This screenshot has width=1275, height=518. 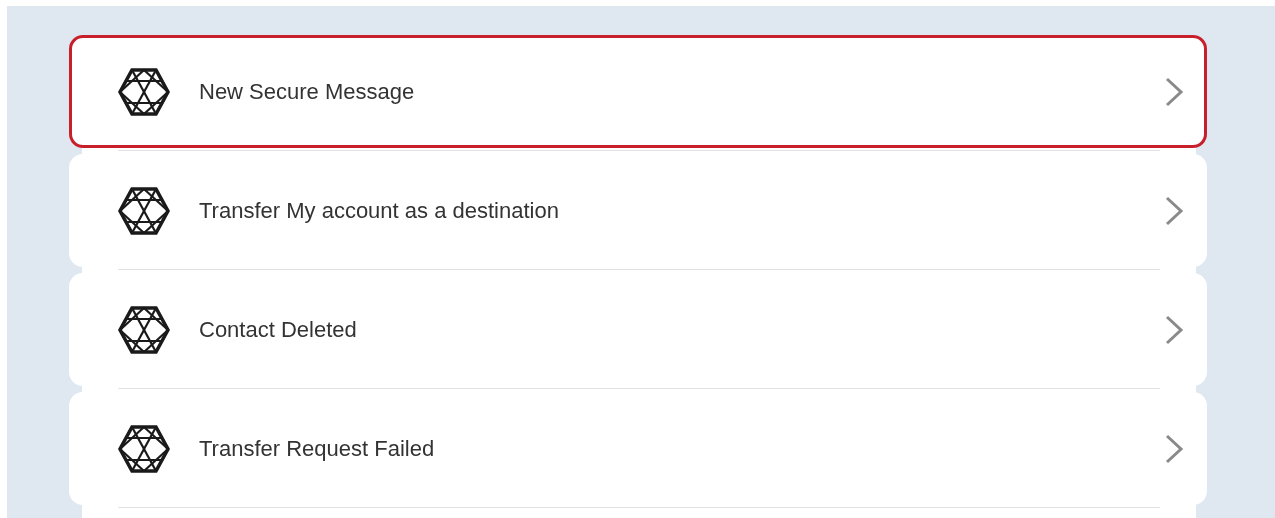 I want to click on item-label: New Secure Message, so click(x=307, y=91).